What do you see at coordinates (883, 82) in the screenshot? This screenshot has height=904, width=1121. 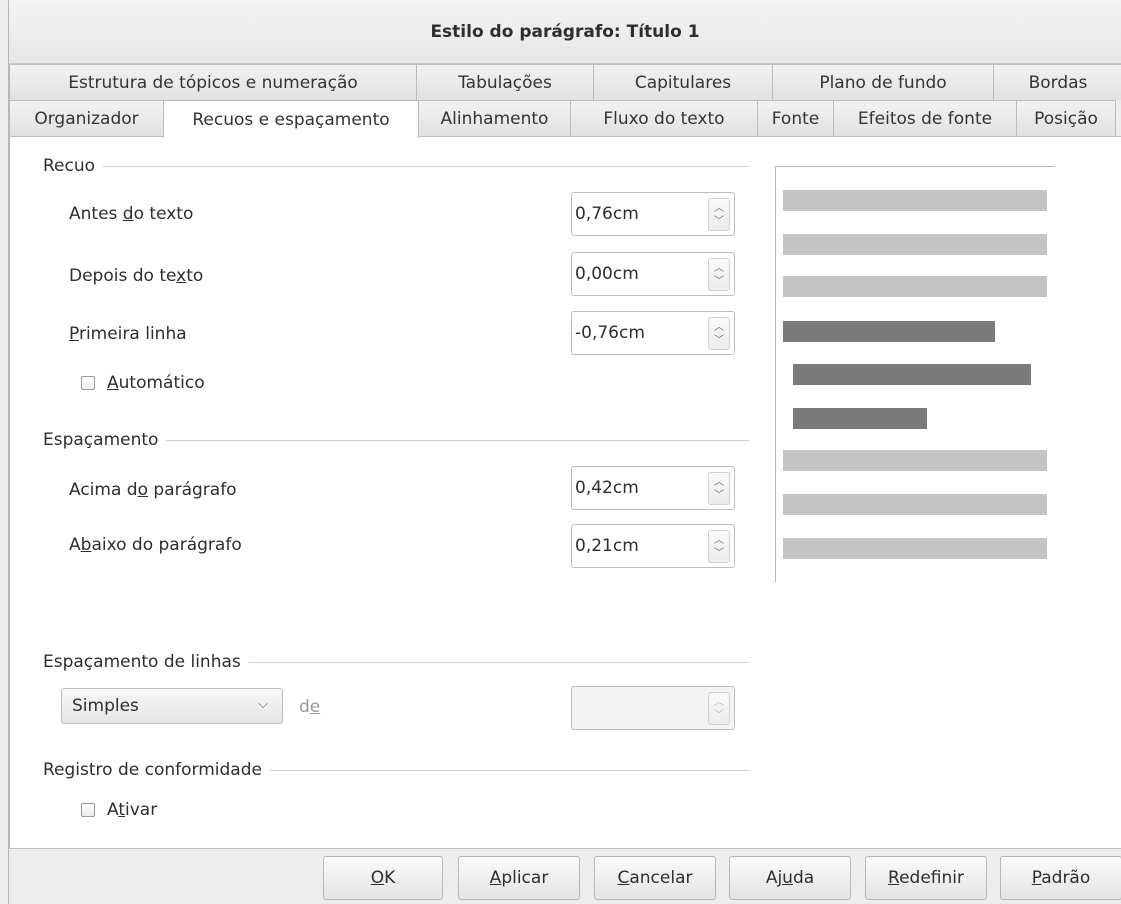 I see `tab-background: Plano de fundo` at bounding box center [883, 82].